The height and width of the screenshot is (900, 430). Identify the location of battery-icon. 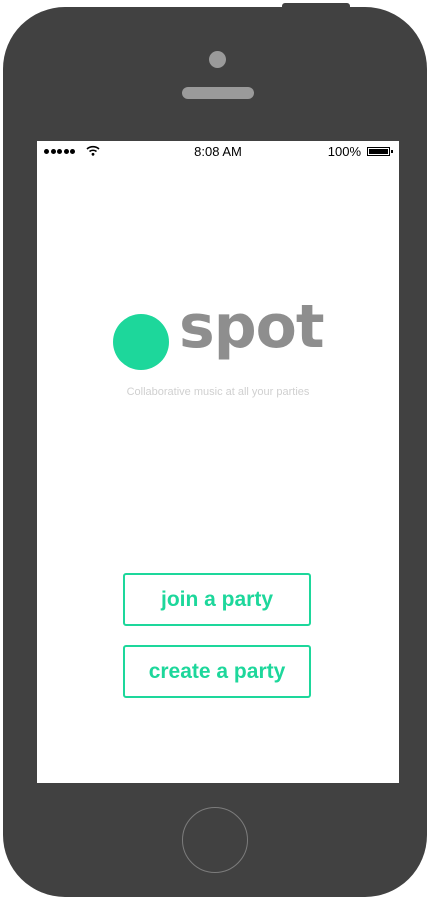
(380, 151).